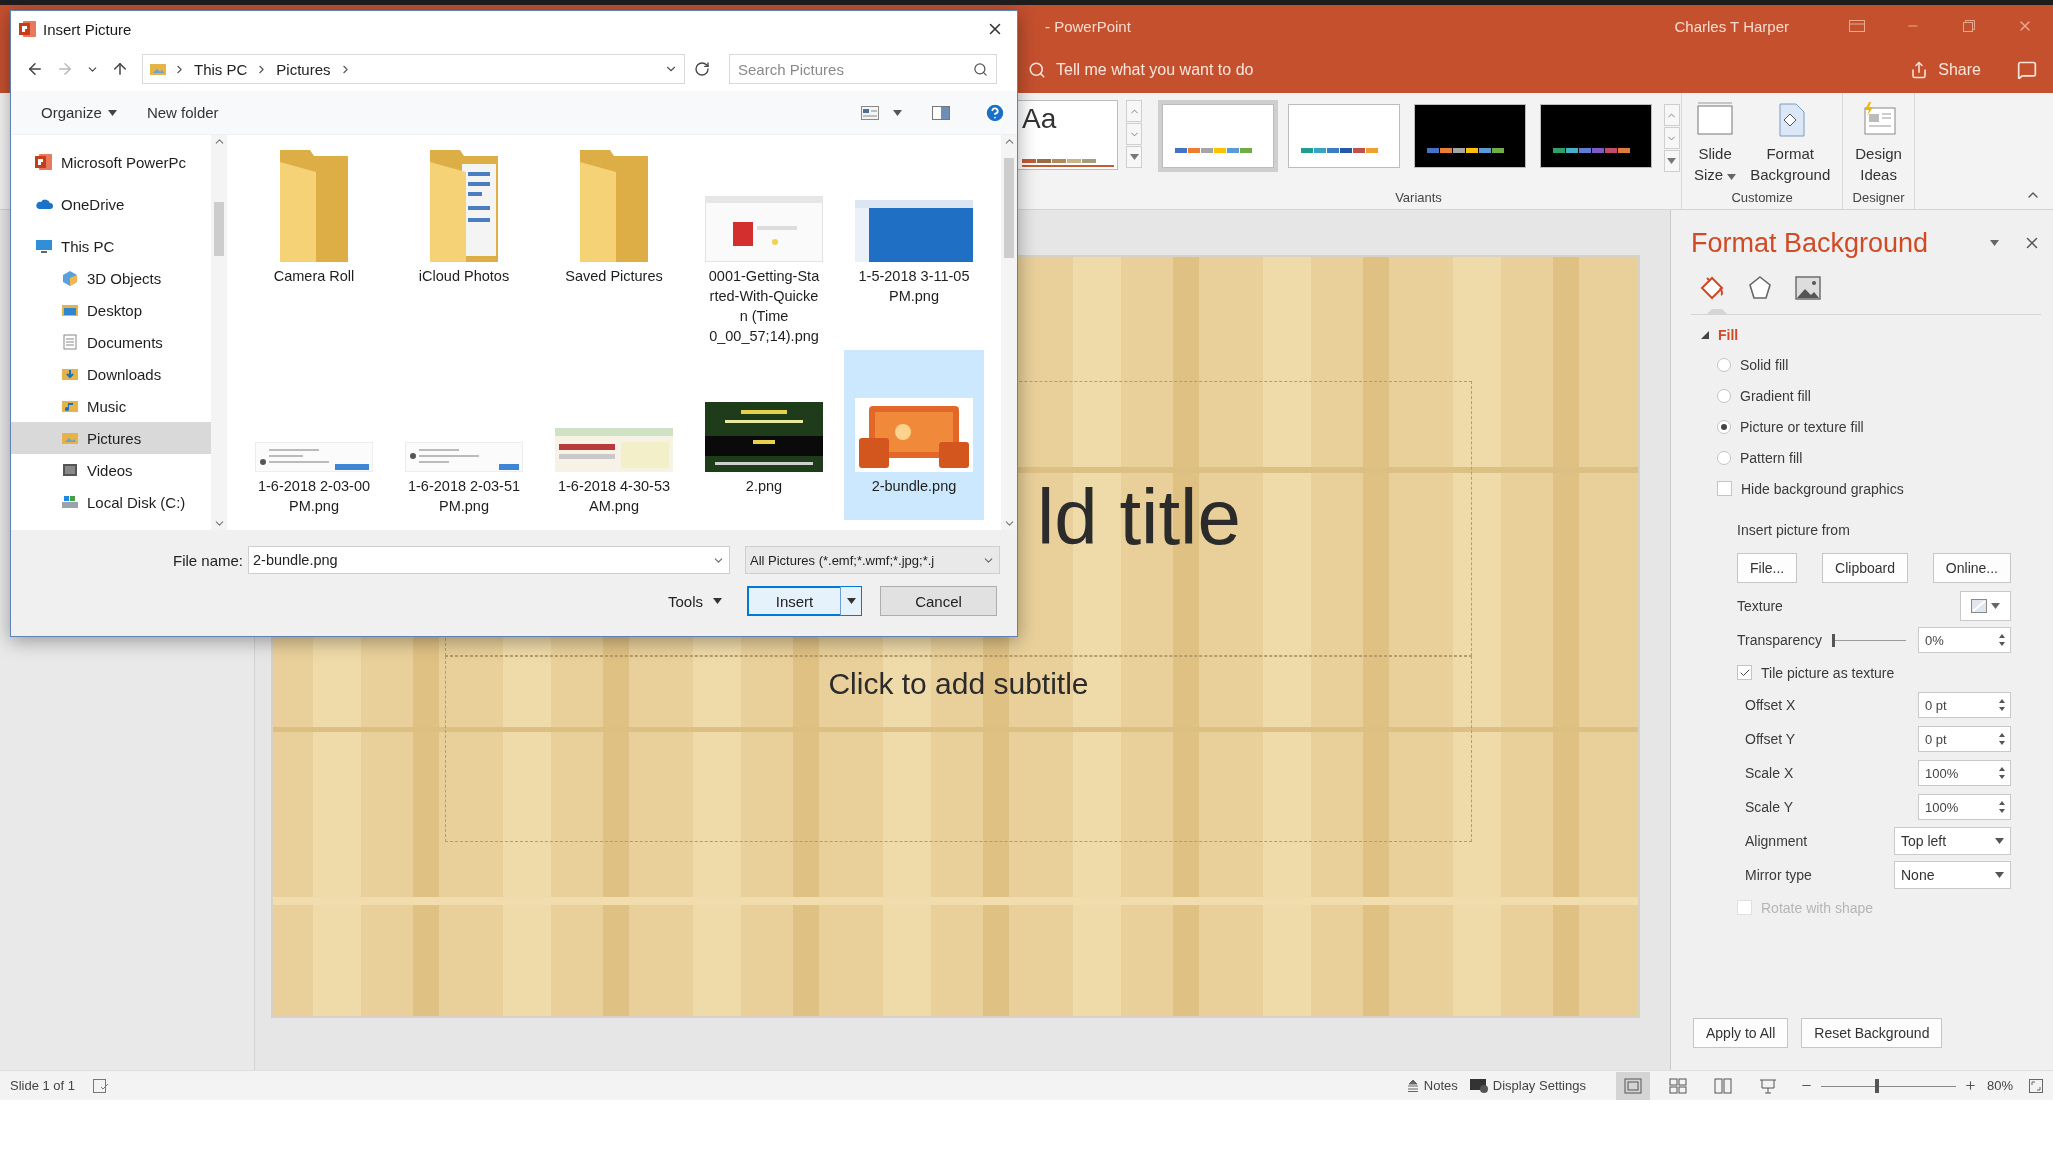 Image resolution: width=2053 pixels, height=1150 pixels. What do you see at coordinates (1790, 142) in the screenshot?
I see `format-background-button: Format Background` at bounding box center [1790, 142].